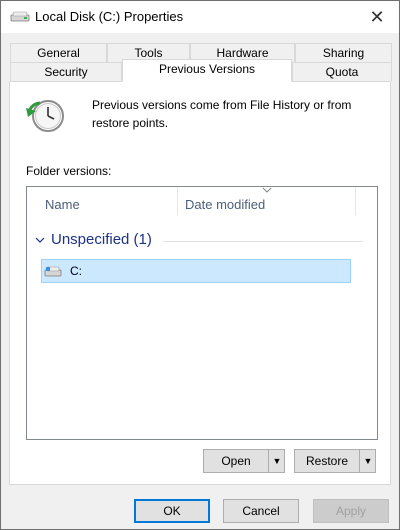  What do you see at coordinates (267, 190) in the screenshot?
I see `sort-chevron-icon` at bounding box center [267, 190].